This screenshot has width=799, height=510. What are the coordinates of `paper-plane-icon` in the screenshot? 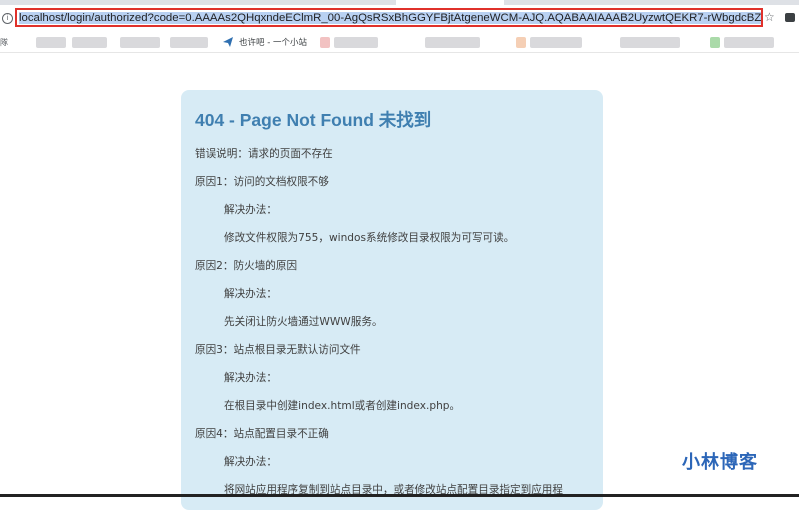 It's located at (228, 42).